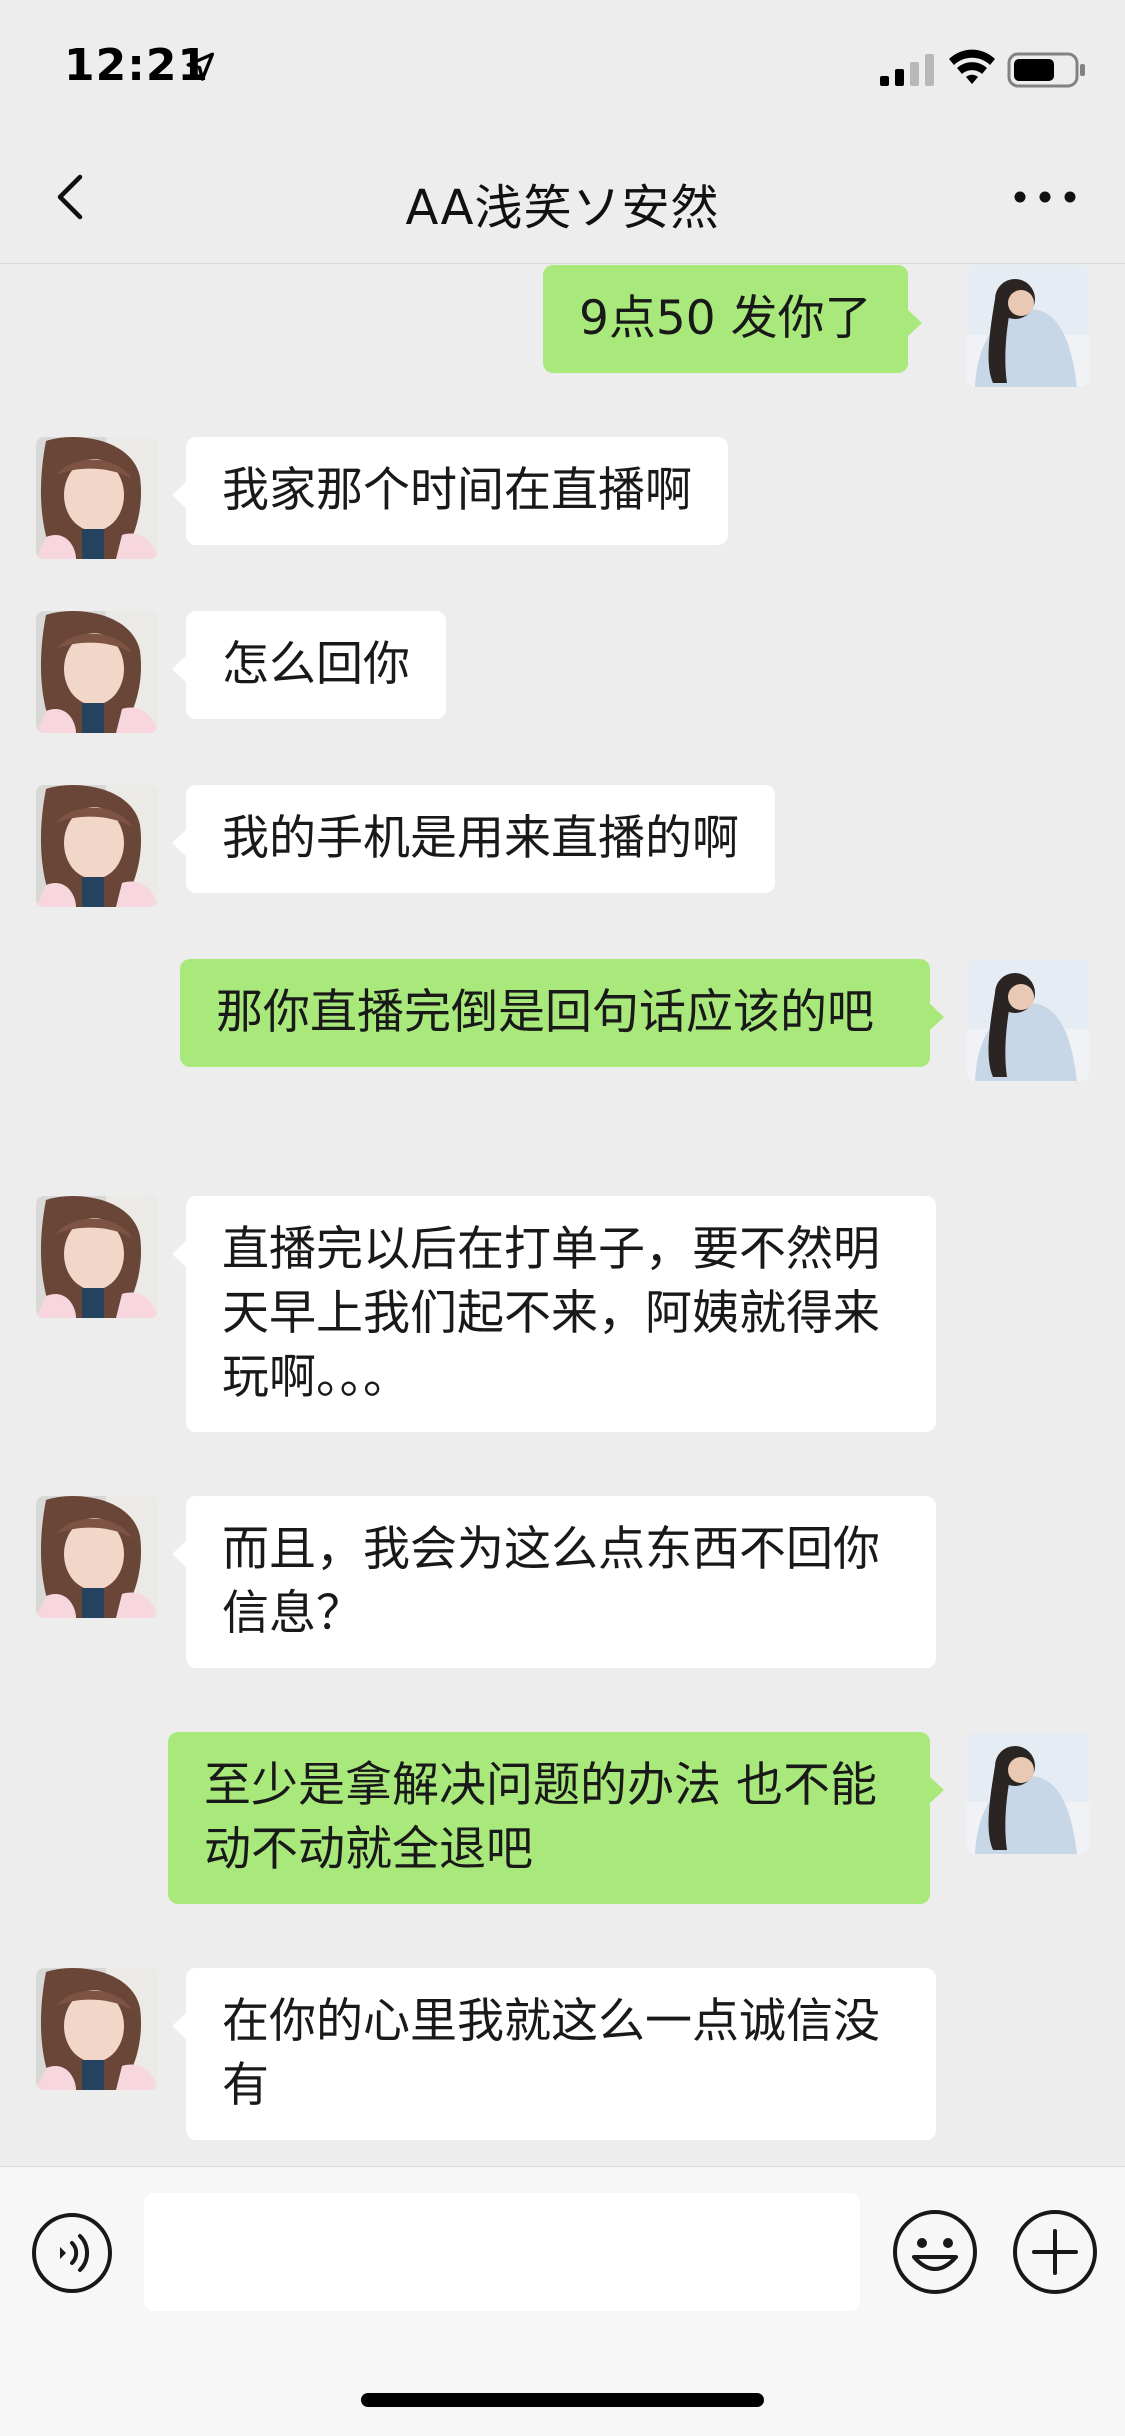 This screenshot has width=1125, height=2436. What do you see at coordinates (554, 1314) in the screenshot?
I see `message-bubble-incoming: 直播完以后在打单子，要不然明天早上我们起不来，阿姨就得来玩啊。。。` at bounding box center [554, 1314].